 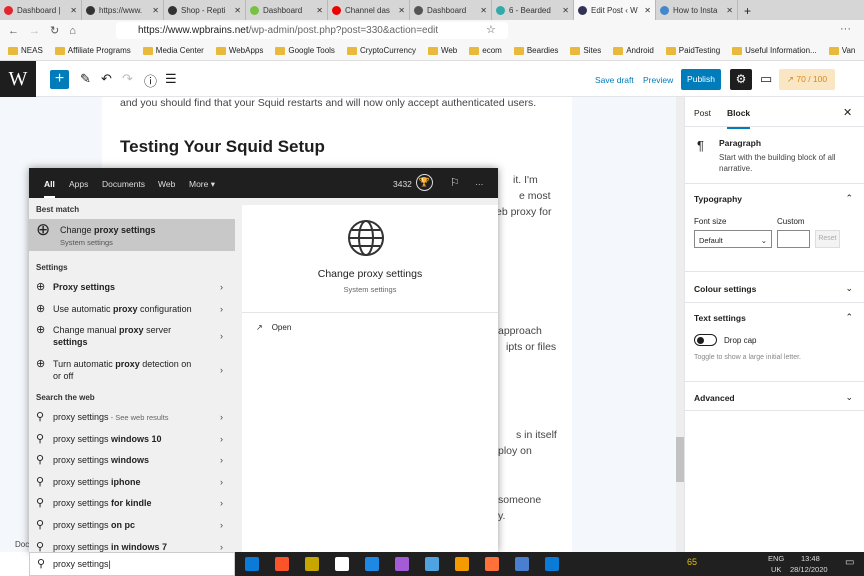 I want to click on chevron-down-icon: ⌄, so click(x=849, y=288).